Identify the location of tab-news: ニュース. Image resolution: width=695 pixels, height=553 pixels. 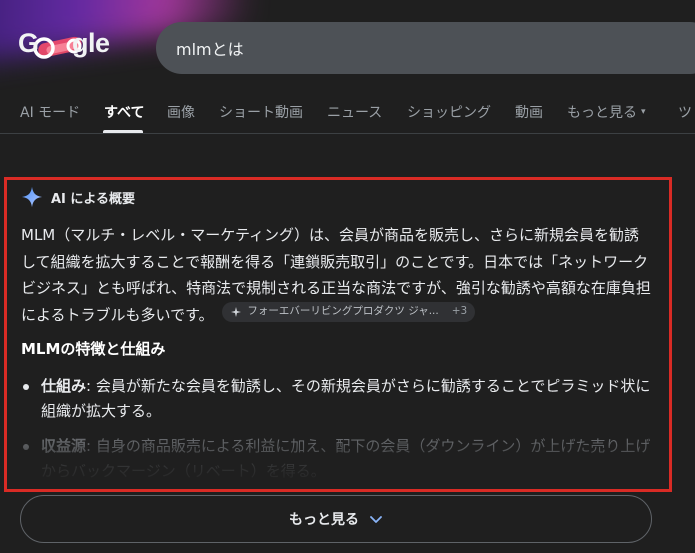
(354, 112).